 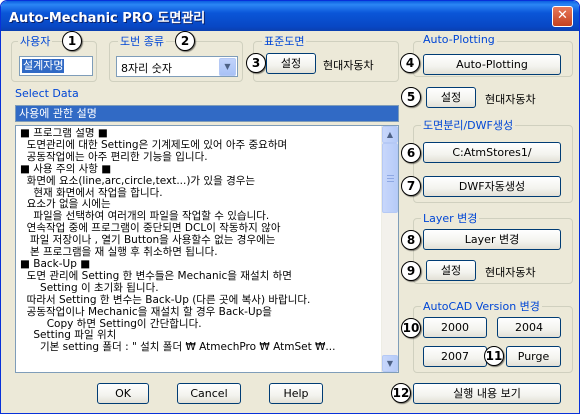 I want to click on callout-badge-3: 3, so click(x=256, y=63).